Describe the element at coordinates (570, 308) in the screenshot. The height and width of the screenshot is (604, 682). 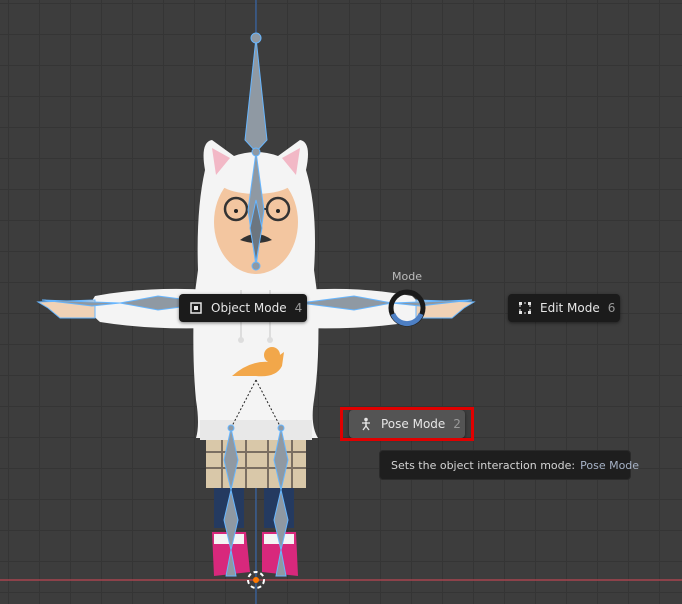
I see `edit-mode-label: Edit Mode` at that location.